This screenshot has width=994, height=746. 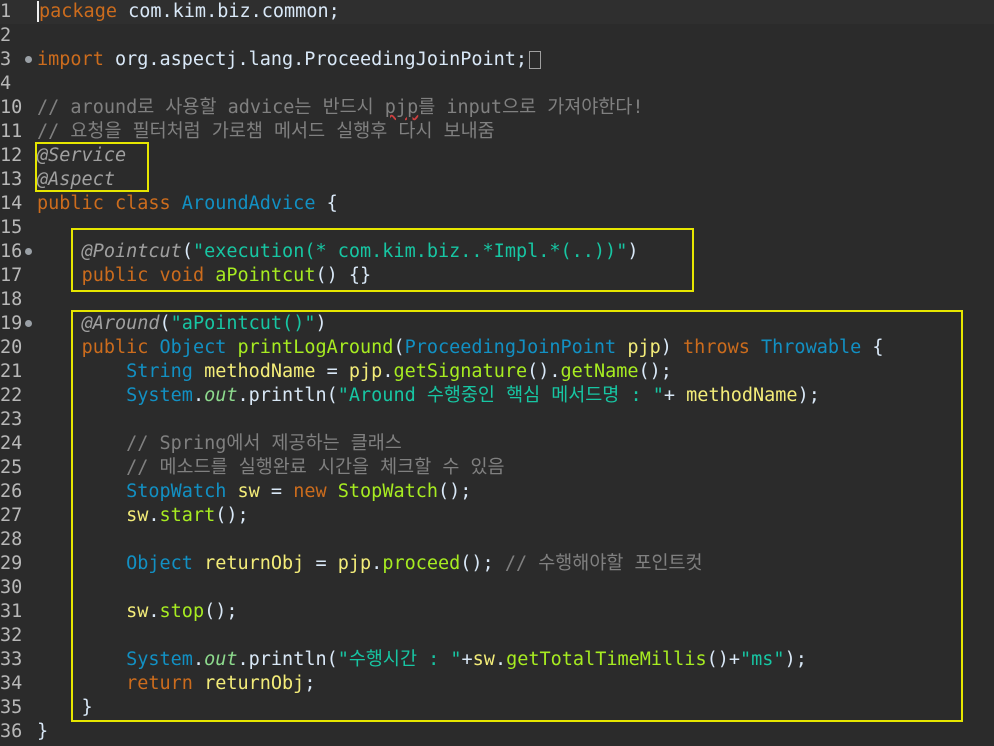 I want to click on line-number: 10, so click(x=11, y=107).